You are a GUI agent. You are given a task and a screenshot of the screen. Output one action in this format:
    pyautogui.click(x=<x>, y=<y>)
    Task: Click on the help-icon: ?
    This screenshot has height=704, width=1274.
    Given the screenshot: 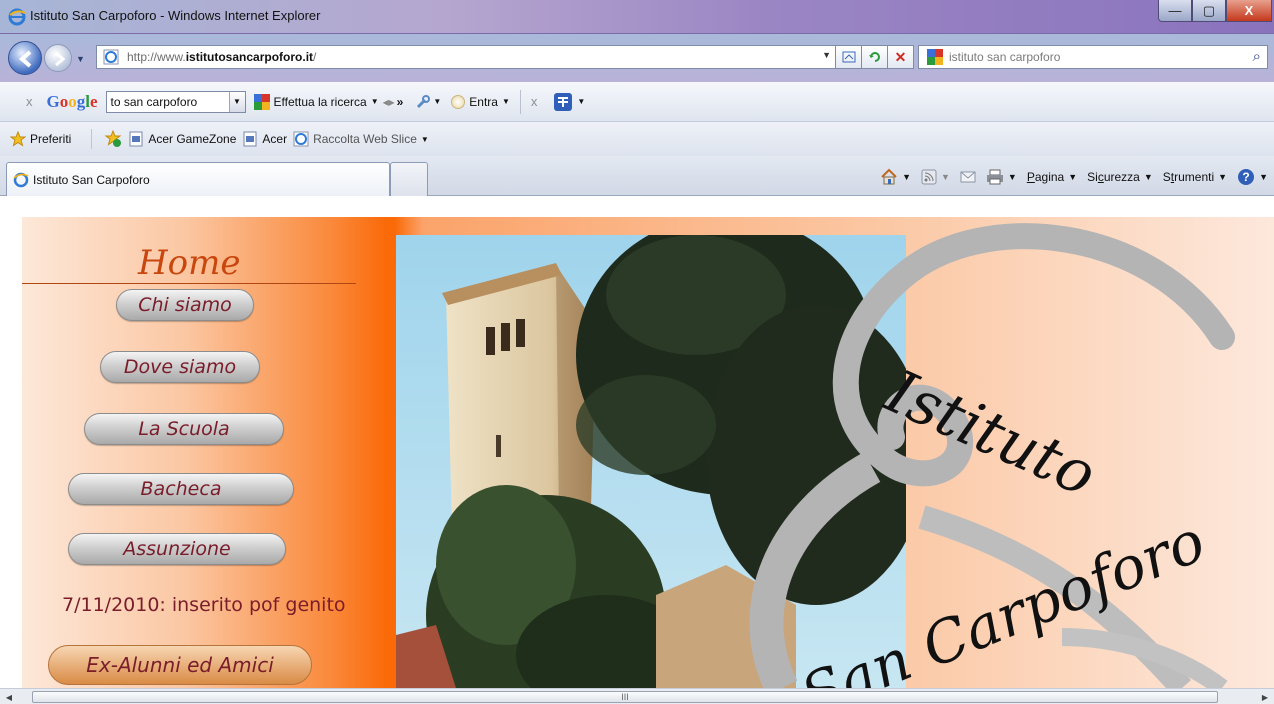 What is the action you would take?
    pyautogui.click(x=1246, y=177)
    